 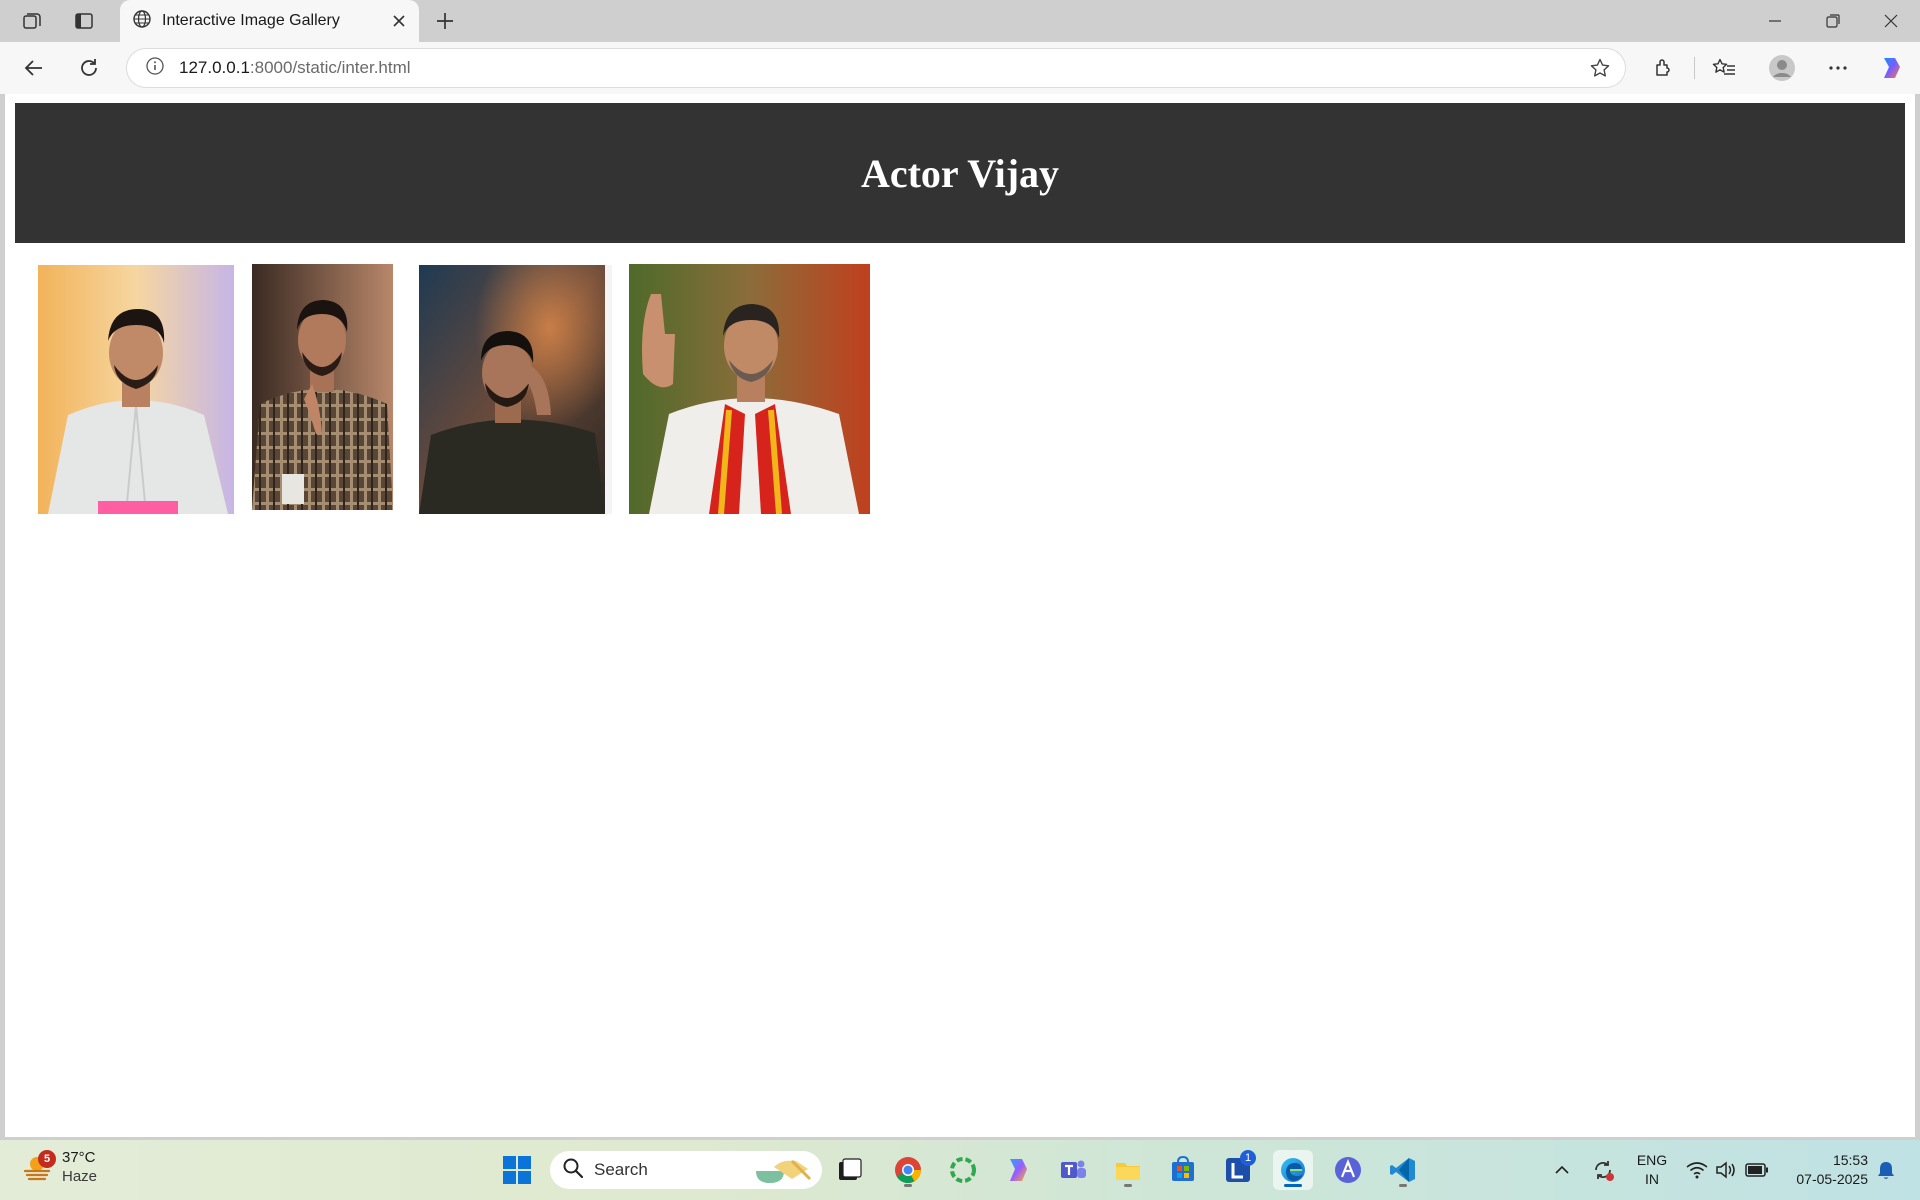 What do you see at coordinates (47, 1159) in the screenshot?
I see `weather-alert-badge: 5` at bounding box center [47, 1159].